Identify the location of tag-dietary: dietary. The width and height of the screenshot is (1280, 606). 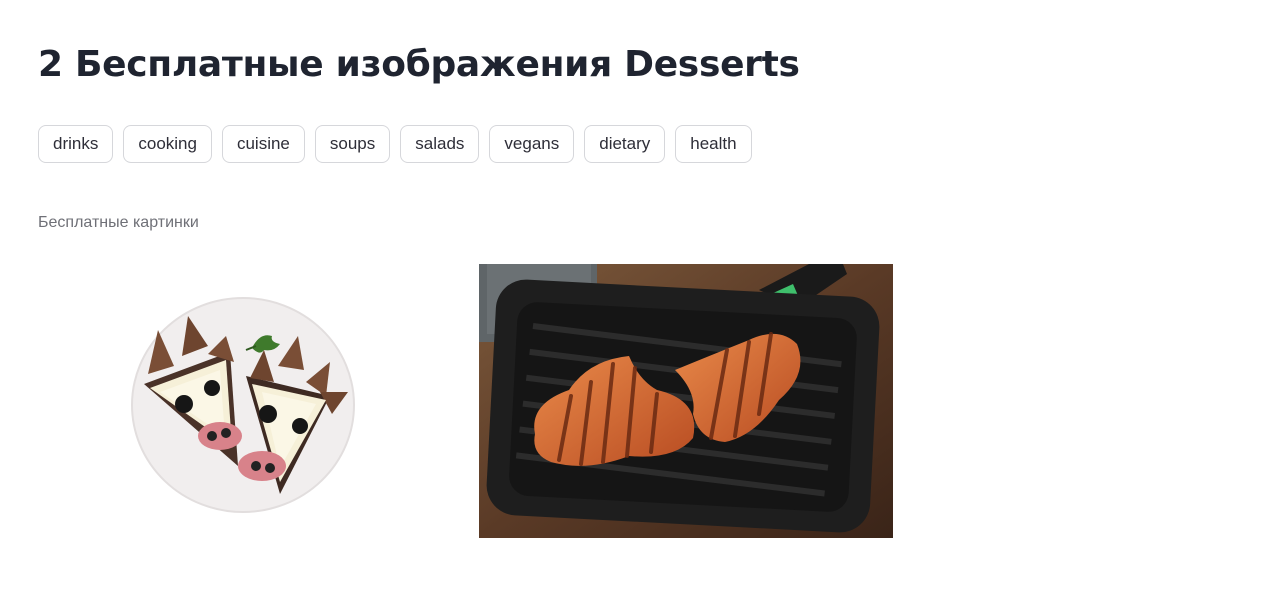
(625, 144).